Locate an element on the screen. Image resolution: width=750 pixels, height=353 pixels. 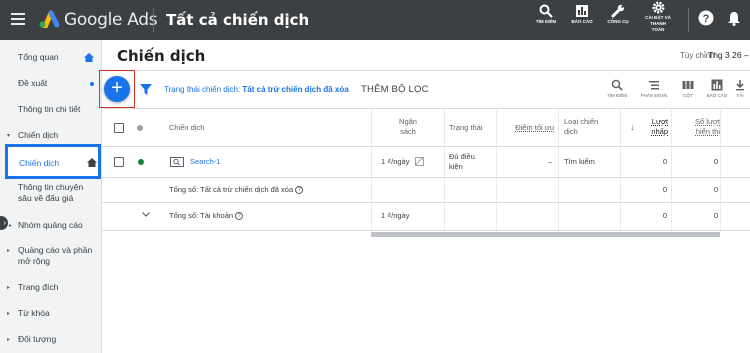
sidebar-item-label: Quảng cáo và phần is located at coordinates (55, 250).